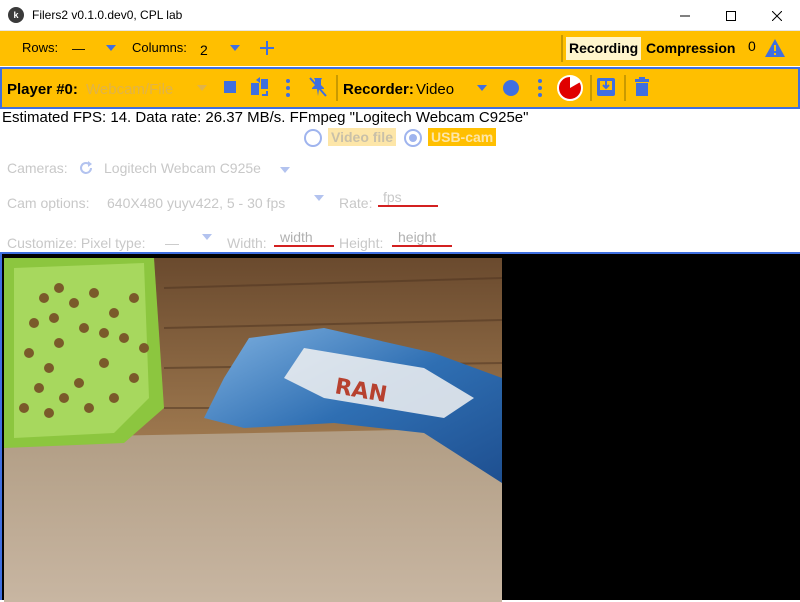  What do you see at coordinates (182, 168) in the screenshot?
I see `camera-select: Logitech Webcam C925e` at bounding box center [182, 168].